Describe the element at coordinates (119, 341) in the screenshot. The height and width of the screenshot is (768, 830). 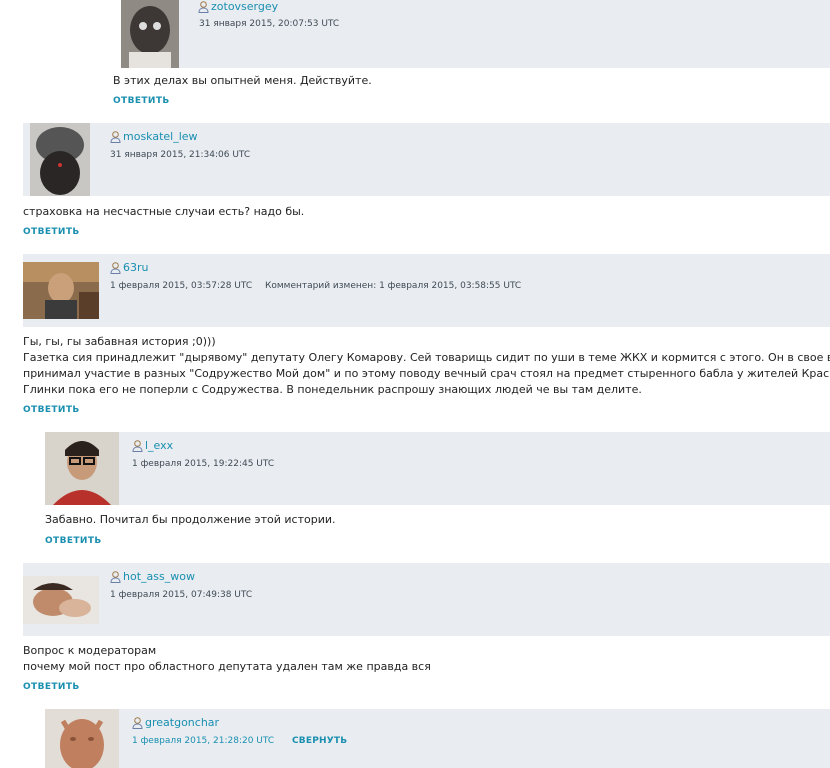
I see `comment-line: Гы, гы, гы забавная история ;0)))` at that location.